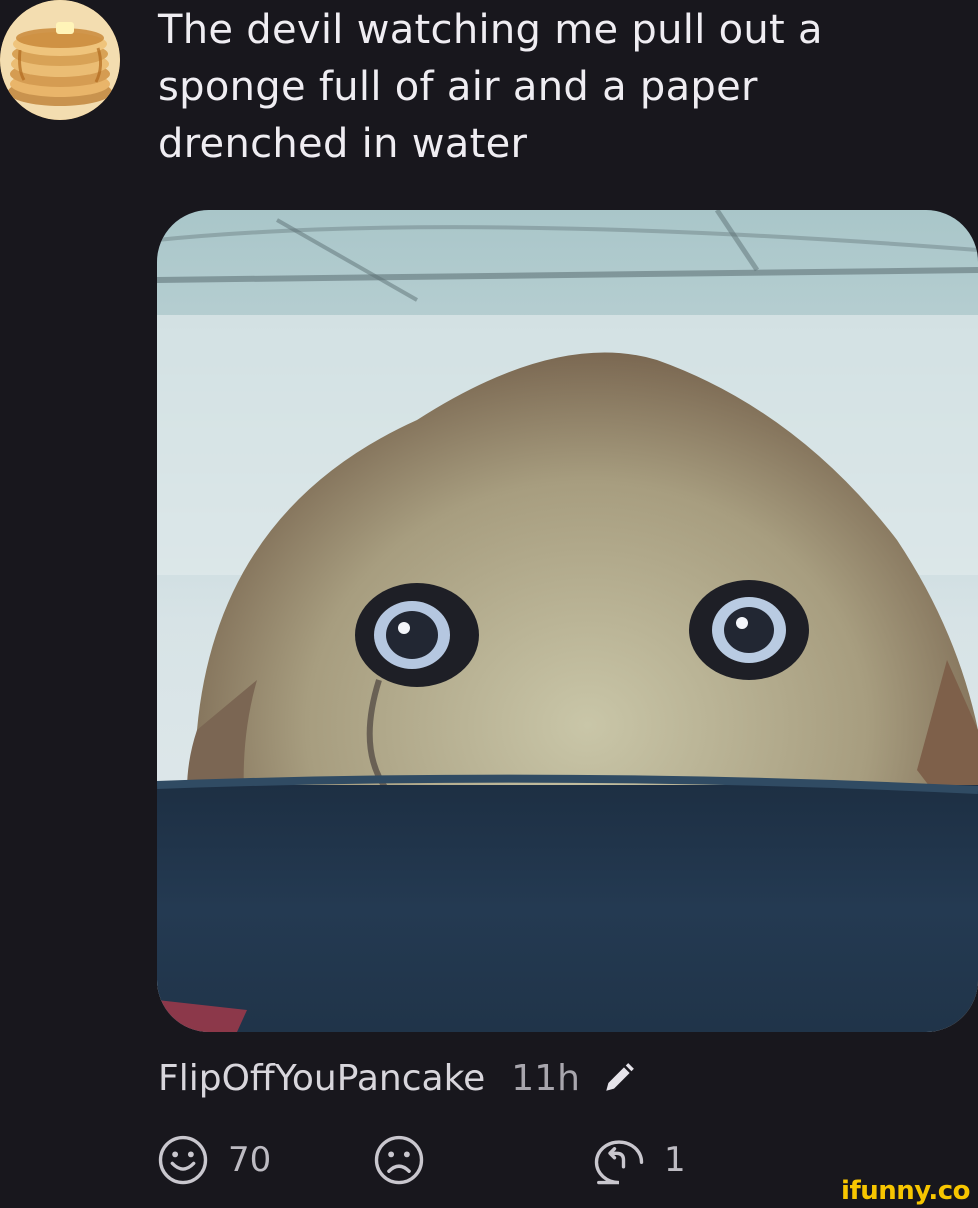 The image size is (978, 1208). Describe the element at coordinates (545, 1078) in the screenshot. I see `timestamp: 11h` at that location.